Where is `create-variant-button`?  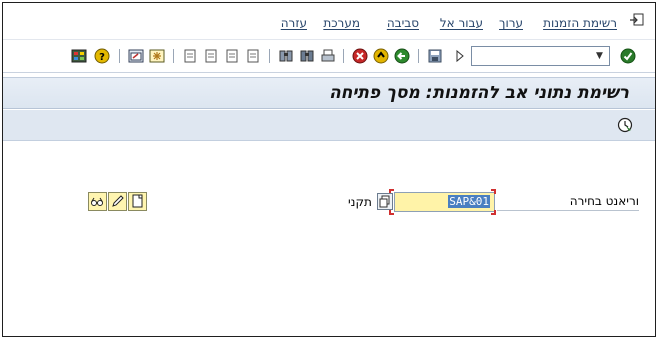 create-variant-button is located at coordinates (137, 201).